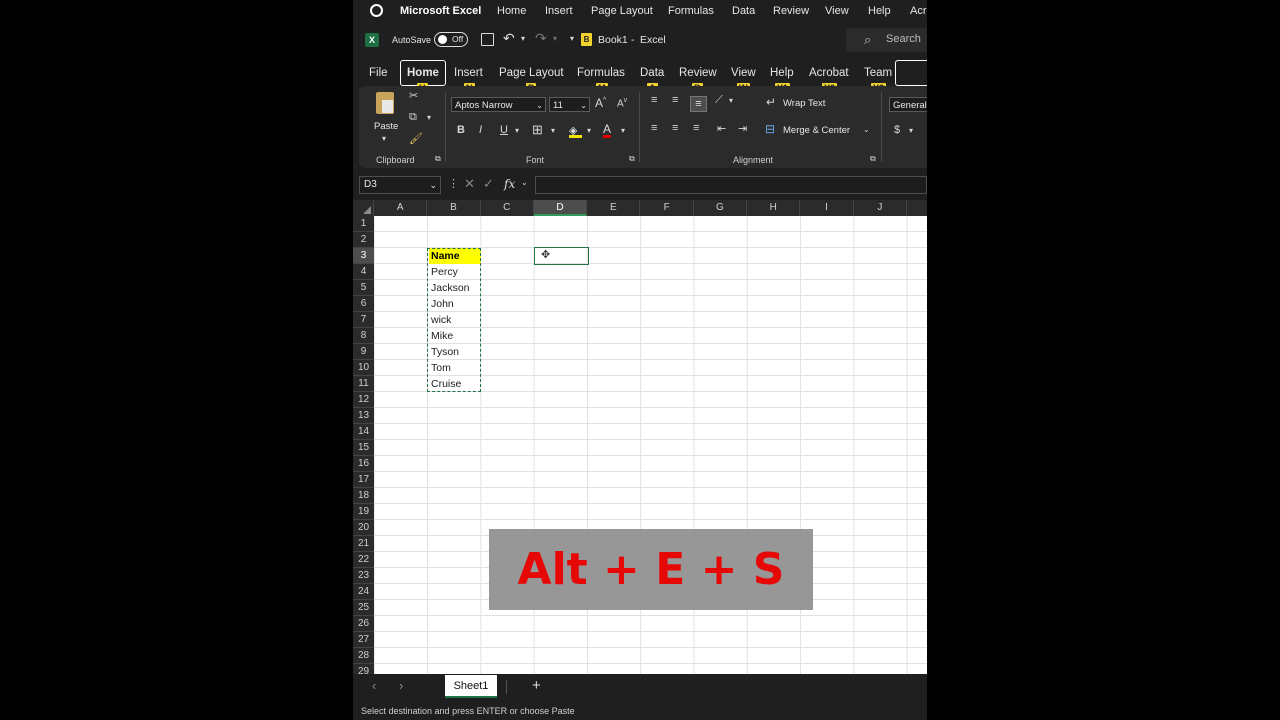 The height and width of the screenshot is (720, 1280). Describe the element at coordinates (880, 208) in the screenshot. I see `column-header-j: J` at that location.